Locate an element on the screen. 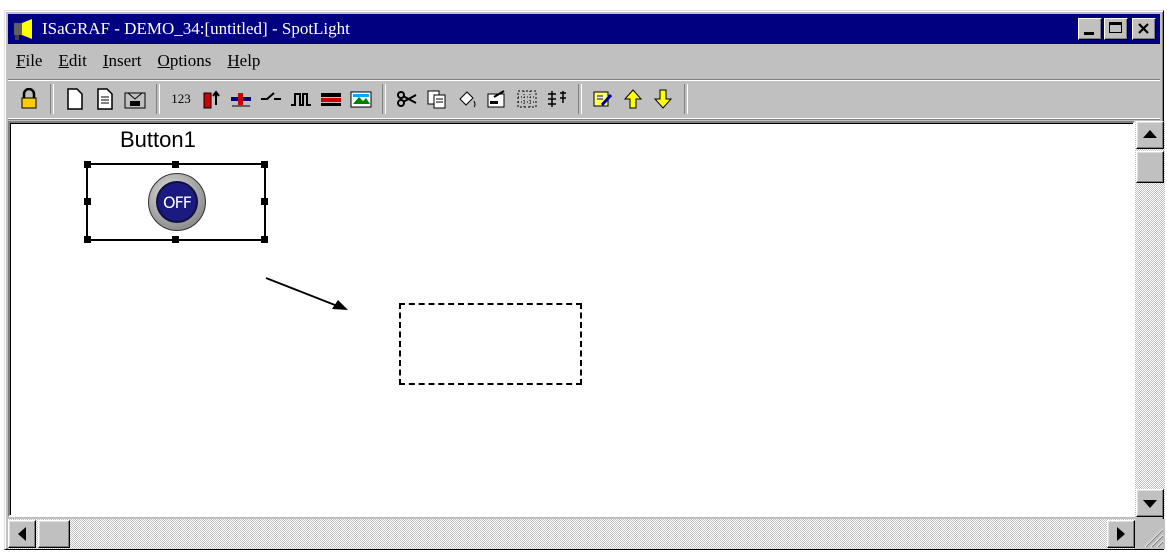 The width and height of the screenshot is (1167, 554). down-arrow-icon is located at coordinates (1150, 504).